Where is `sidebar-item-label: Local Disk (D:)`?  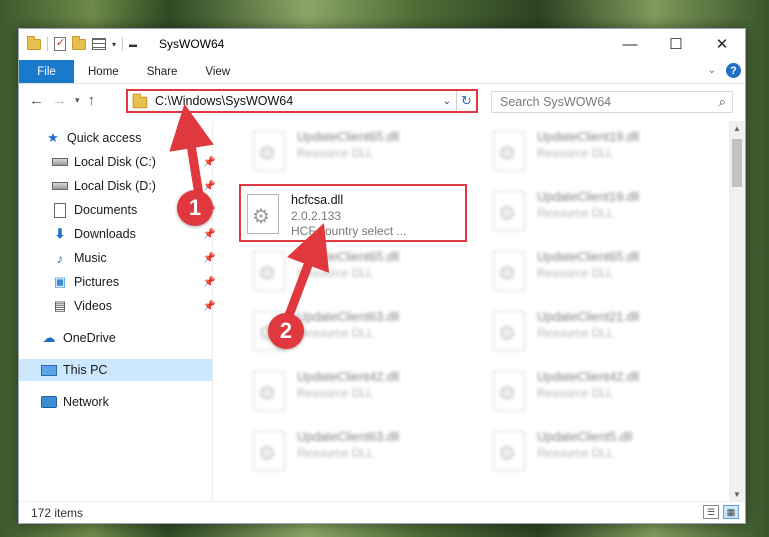
sidebar-item-label: Local Disk (D:) is located at coordinates (115, 186).